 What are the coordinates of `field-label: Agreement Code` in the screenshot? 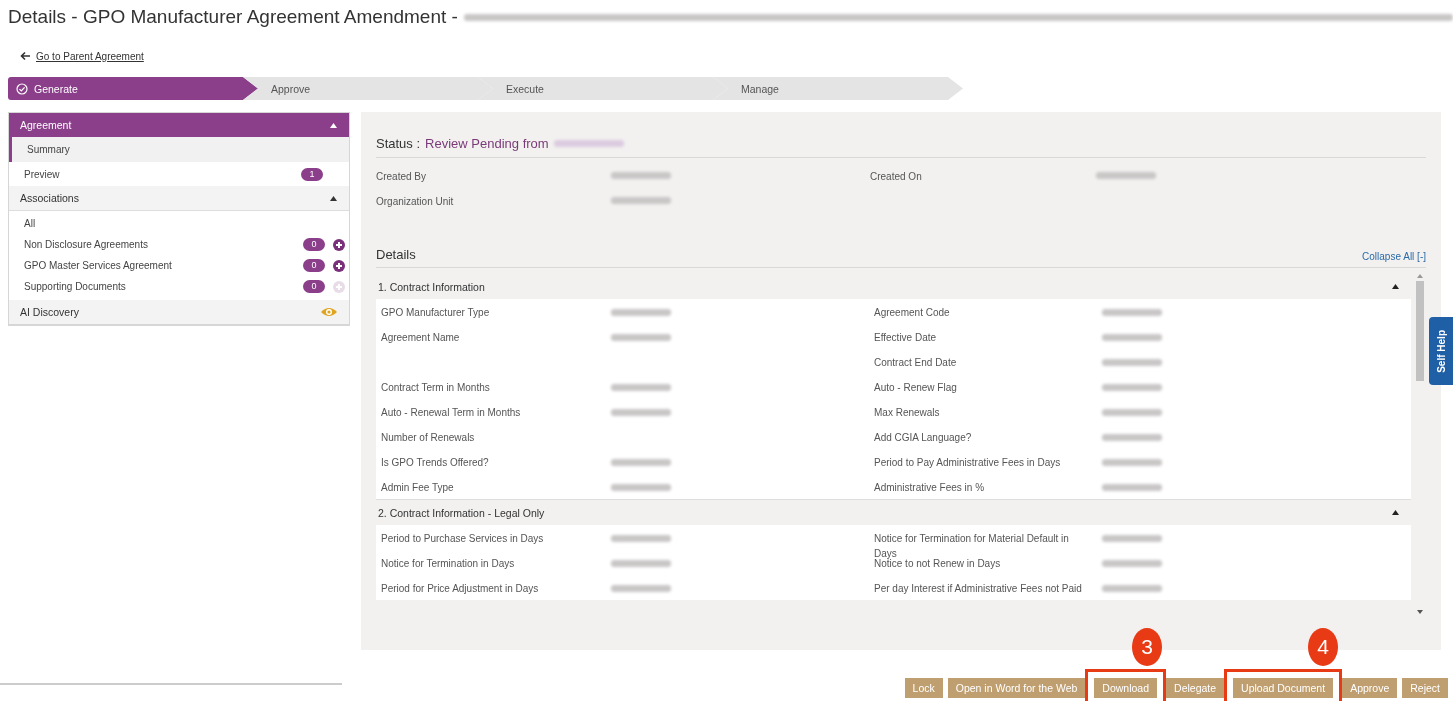 It's located at (912, 312).